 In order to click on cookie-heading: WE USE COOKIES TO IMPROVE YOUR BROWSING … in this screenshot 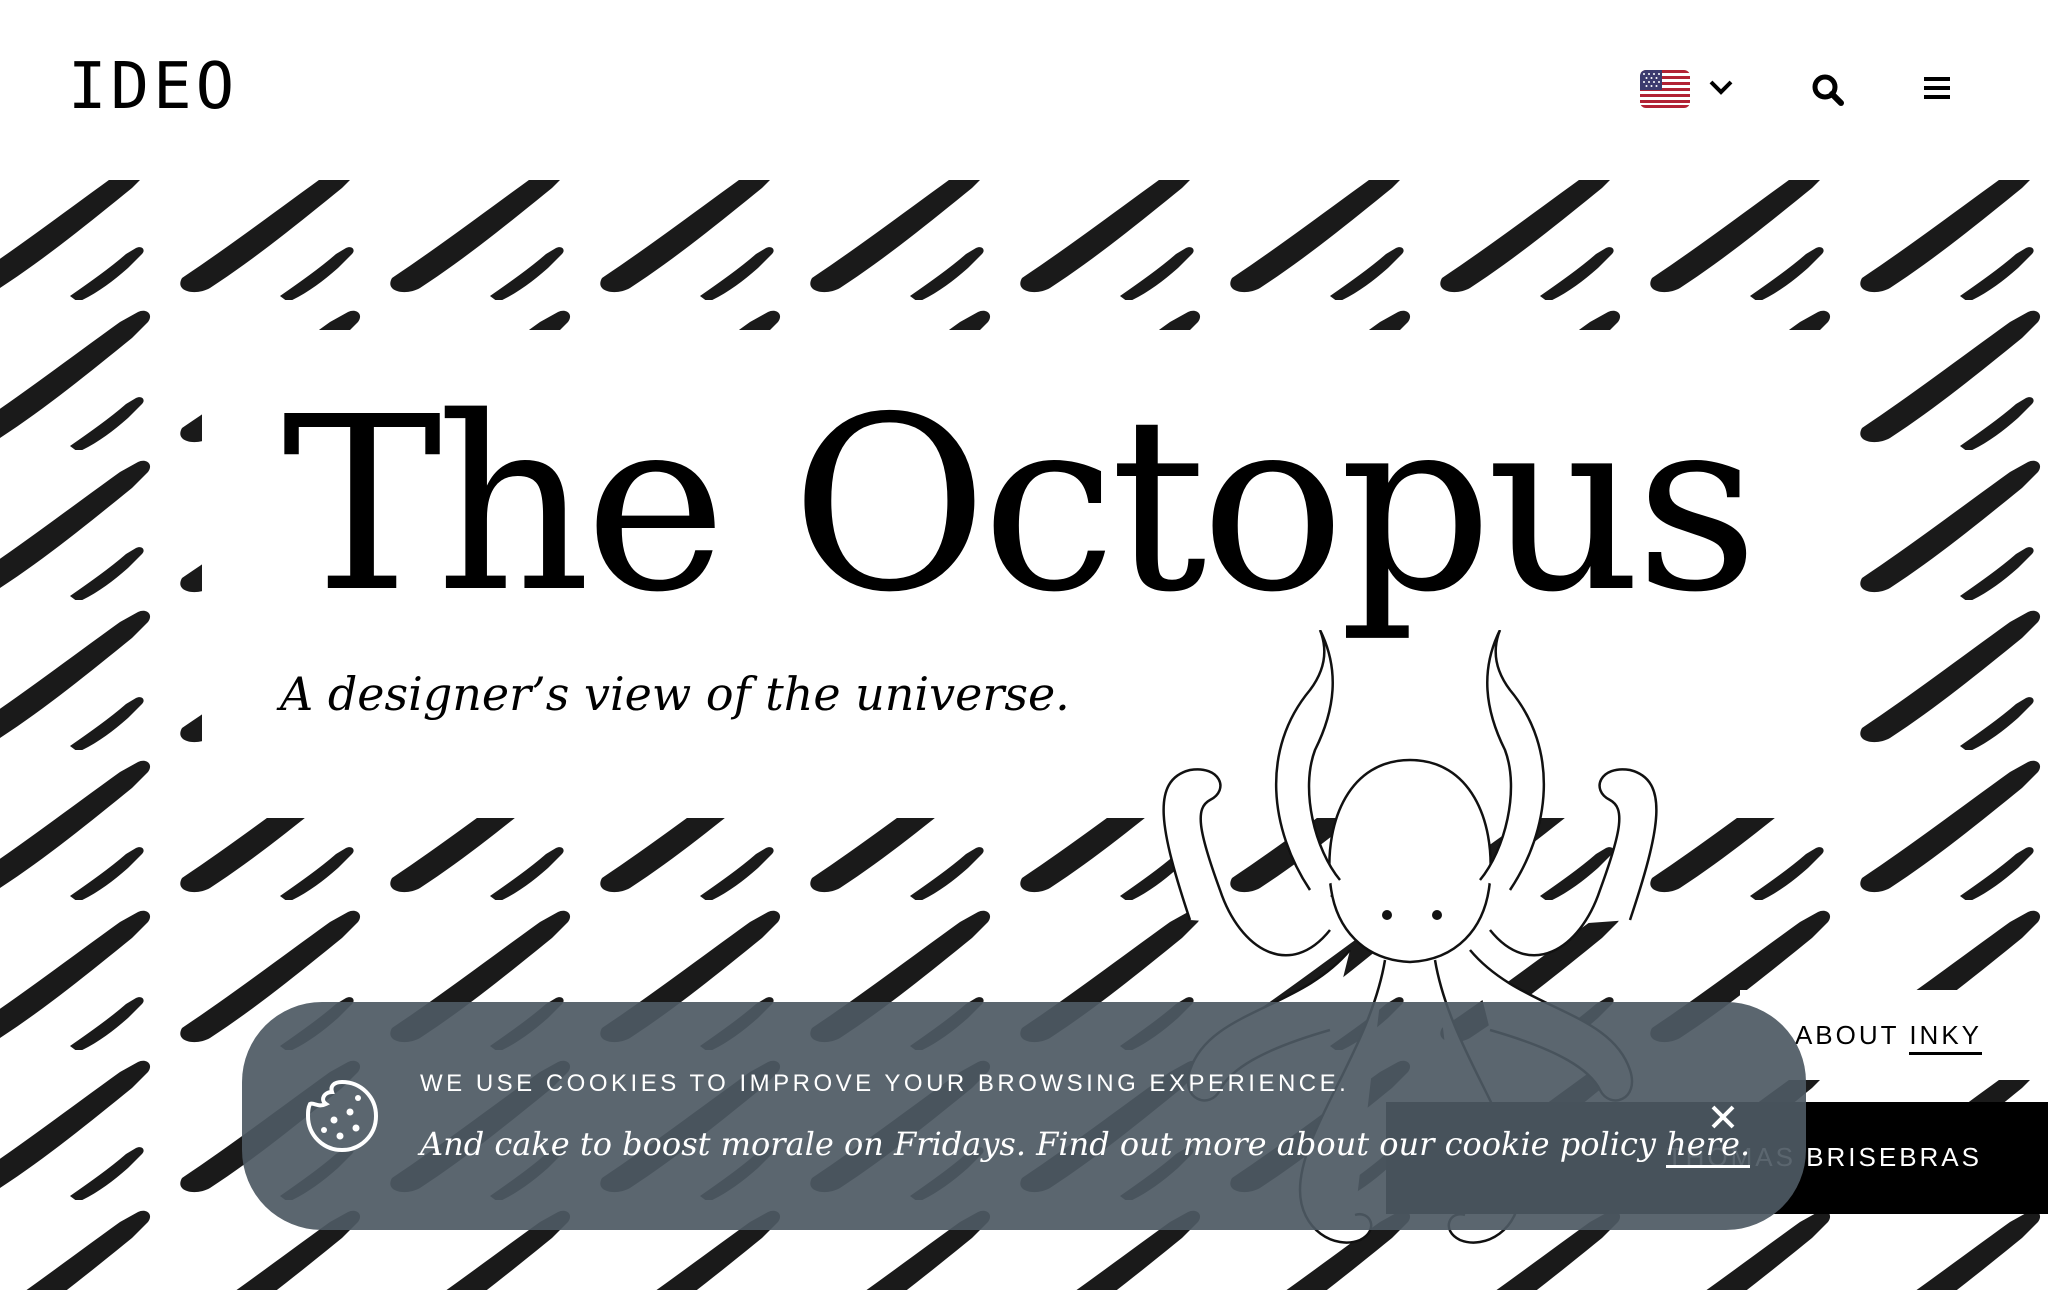, I will do `click(885, 1083)`.